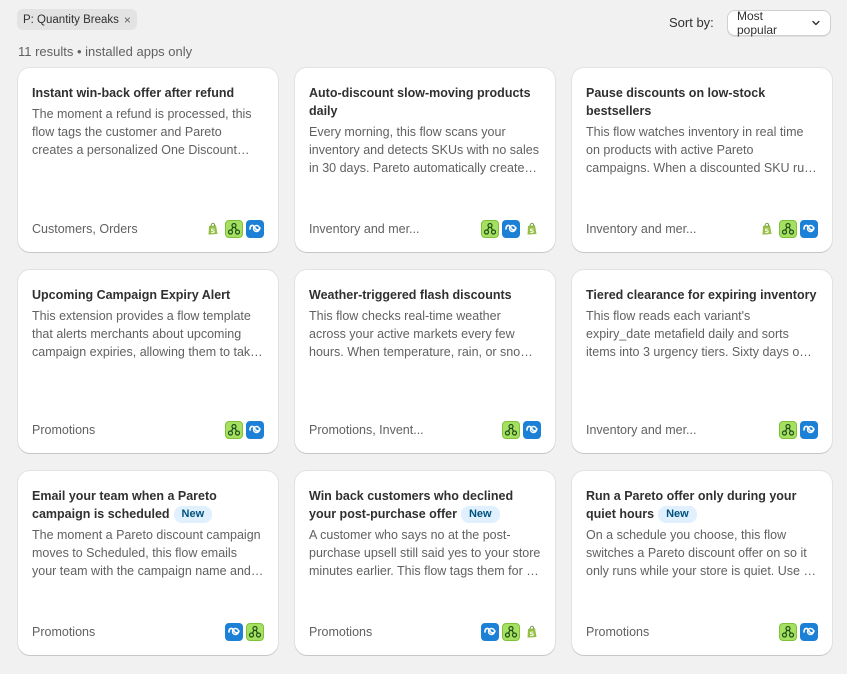 This screenshot has height=674, width=847. I want to click on sort-select: Most popular, so click(779, 23).